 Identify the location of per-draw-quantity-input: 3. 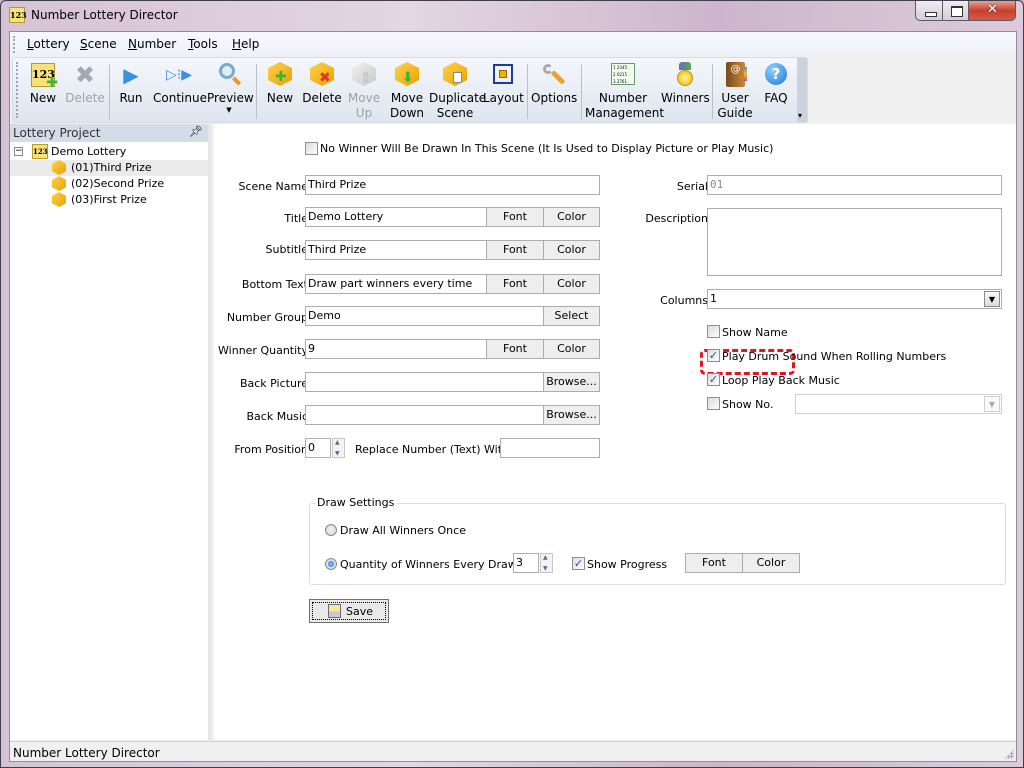
(526, 563).